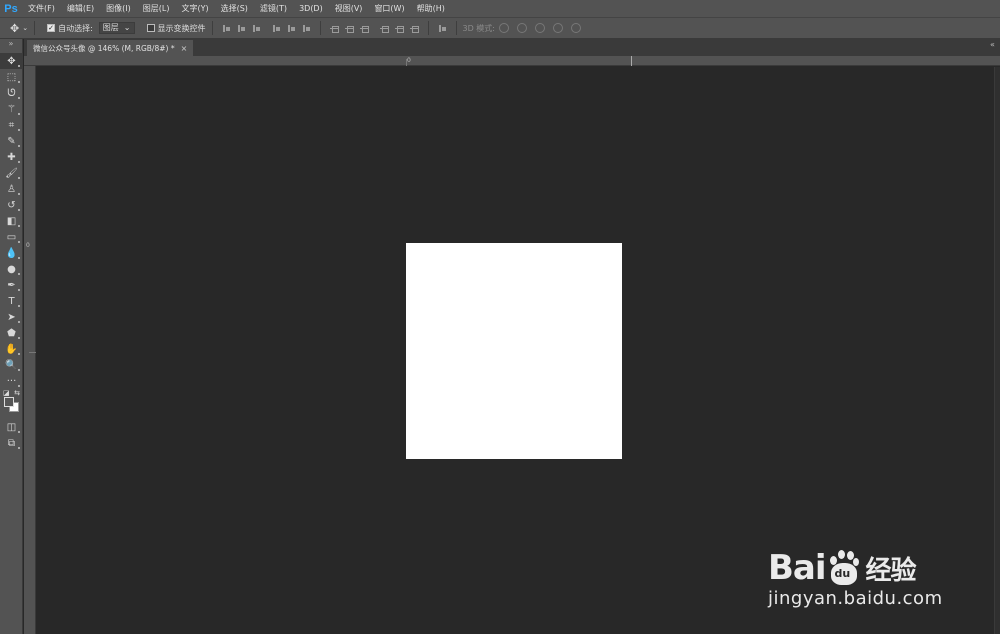 The width and height of the screenshot is (1000, 634). What do you see at coordinates (11, 365) in the screenshot?
I see `zoom-tool-icon: 🔍` at bounding box center [11, 365].